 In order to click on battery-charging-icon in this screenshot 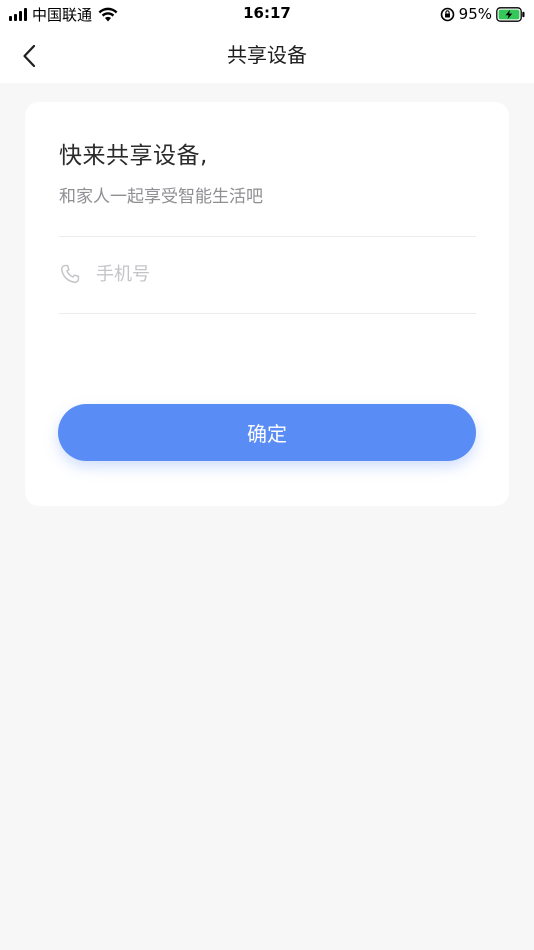, I will do `click(511, 14)`.